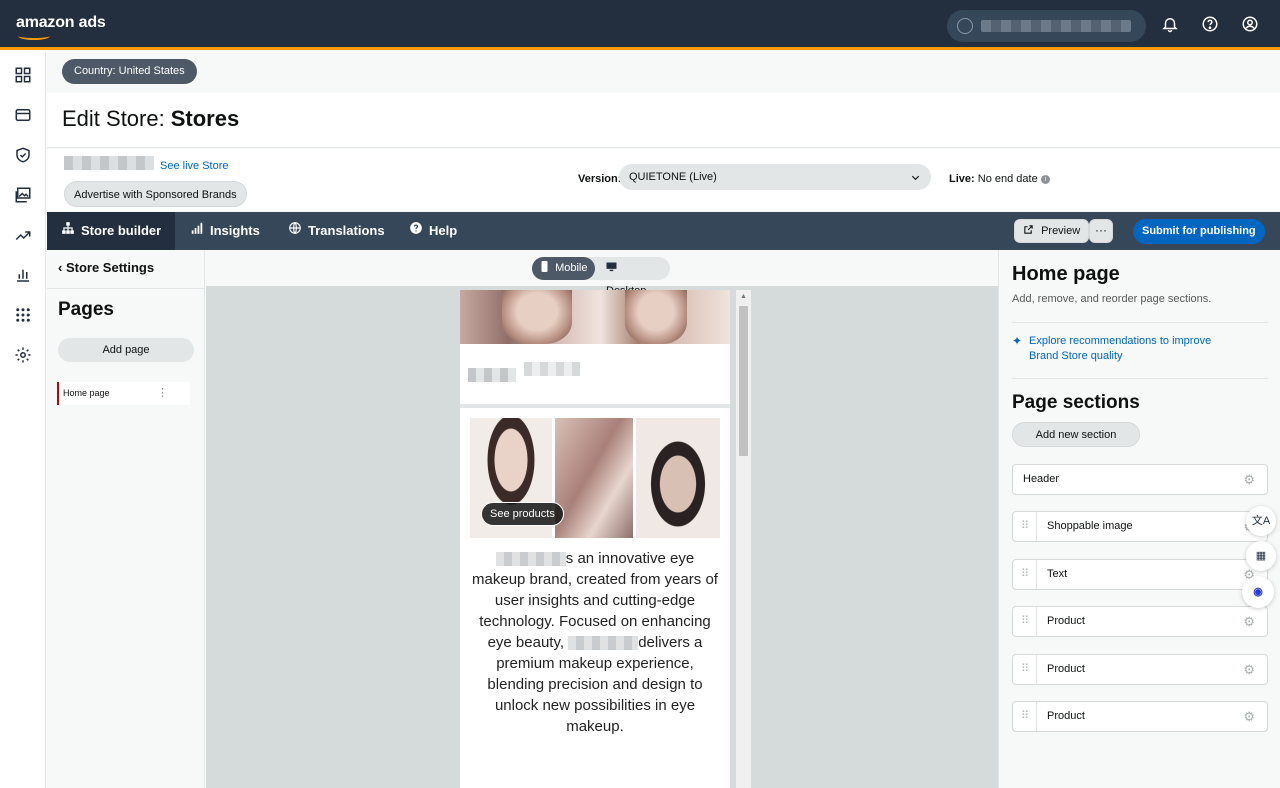 This screenshot has width=1280, height=788. Describe the element at coordinates (1140, 526) in the screenshot. I see `section-shoppable-image: ⠿ Shoppable image ⚙` at that location.